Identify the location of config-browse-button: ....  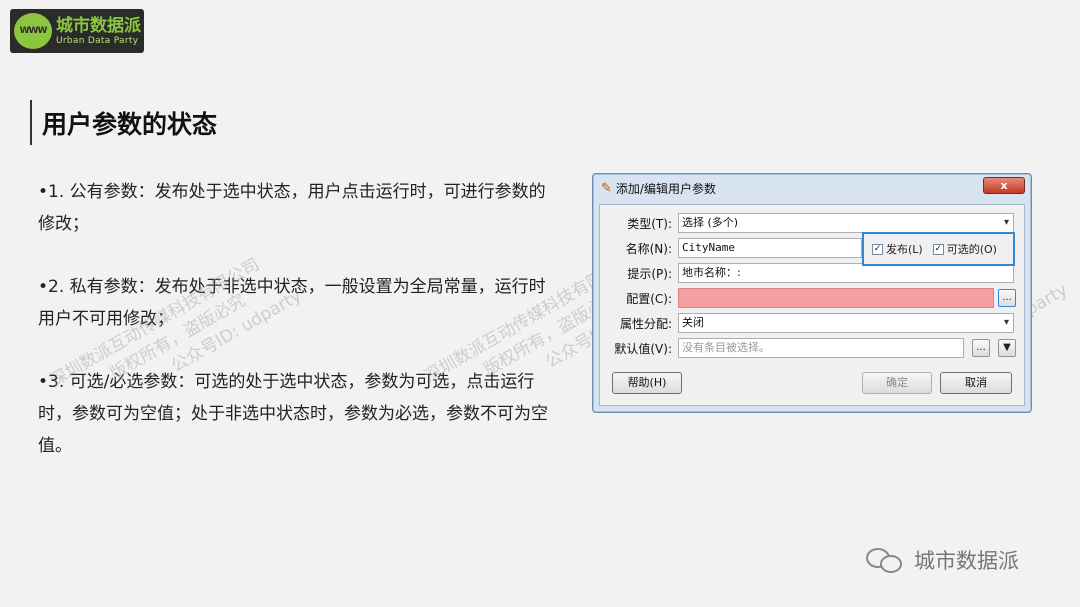
(1007, 298).